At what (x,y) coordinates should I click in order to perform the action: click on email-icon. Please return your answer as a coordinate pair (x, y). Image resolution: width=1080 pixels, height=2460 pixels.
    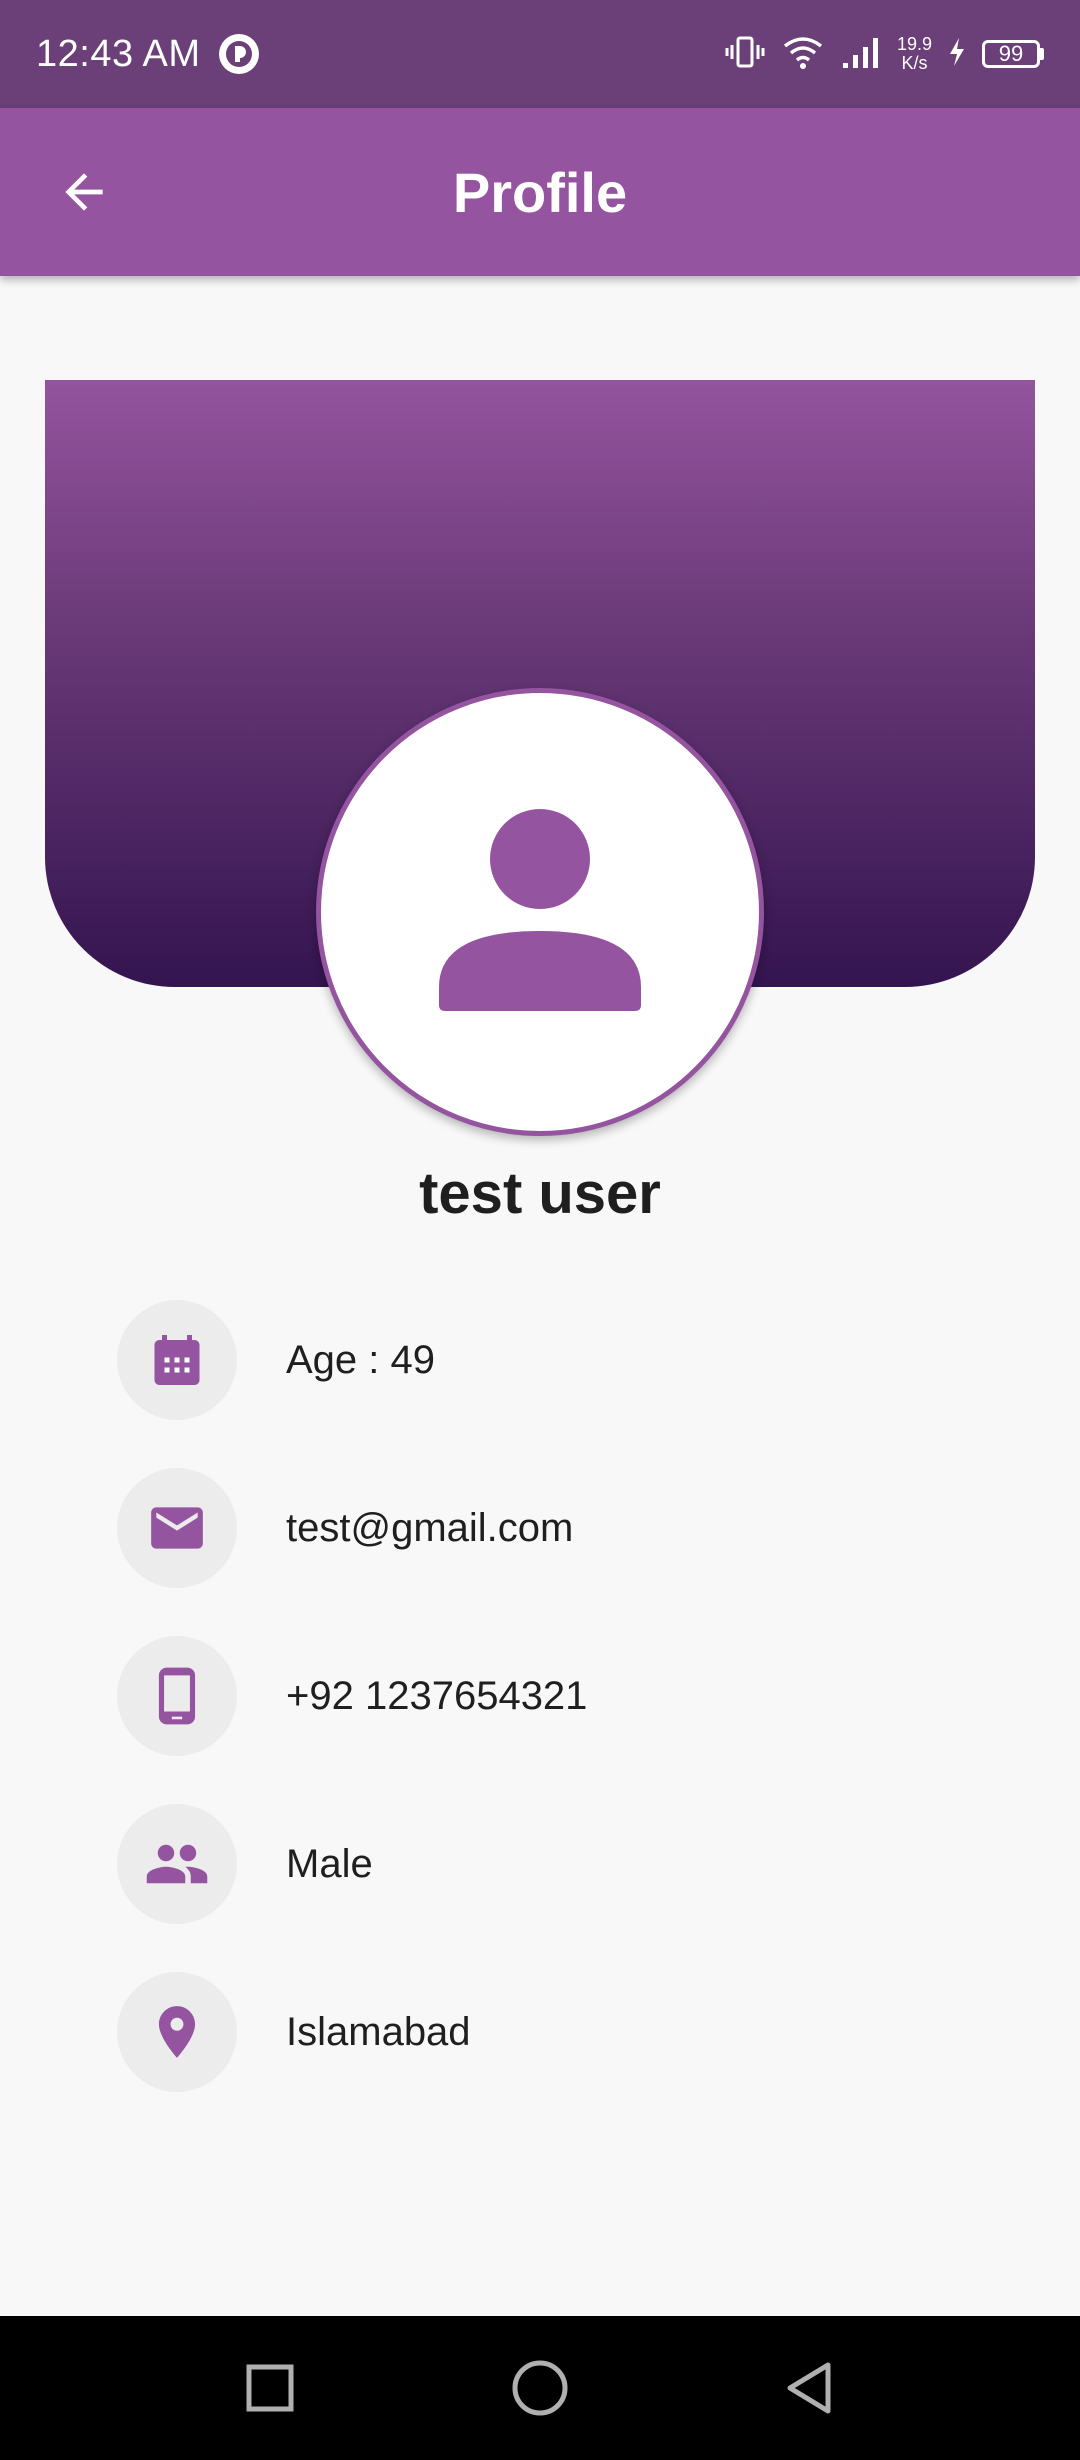
    Looking at the image, I should click on (177, 1528).